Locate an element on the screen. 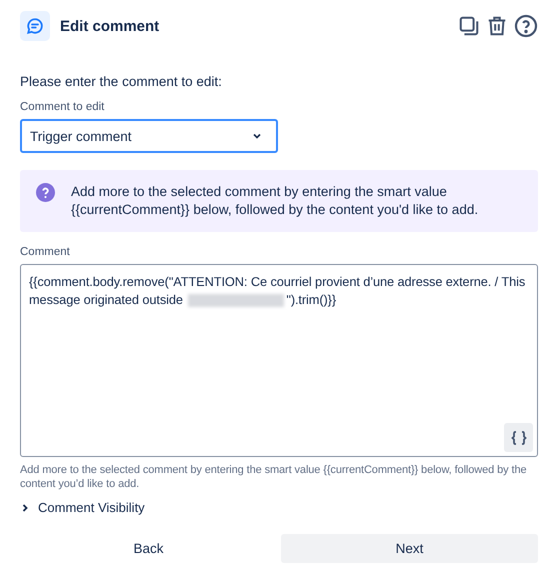  comment-icon is located at coordinates (35, 26).